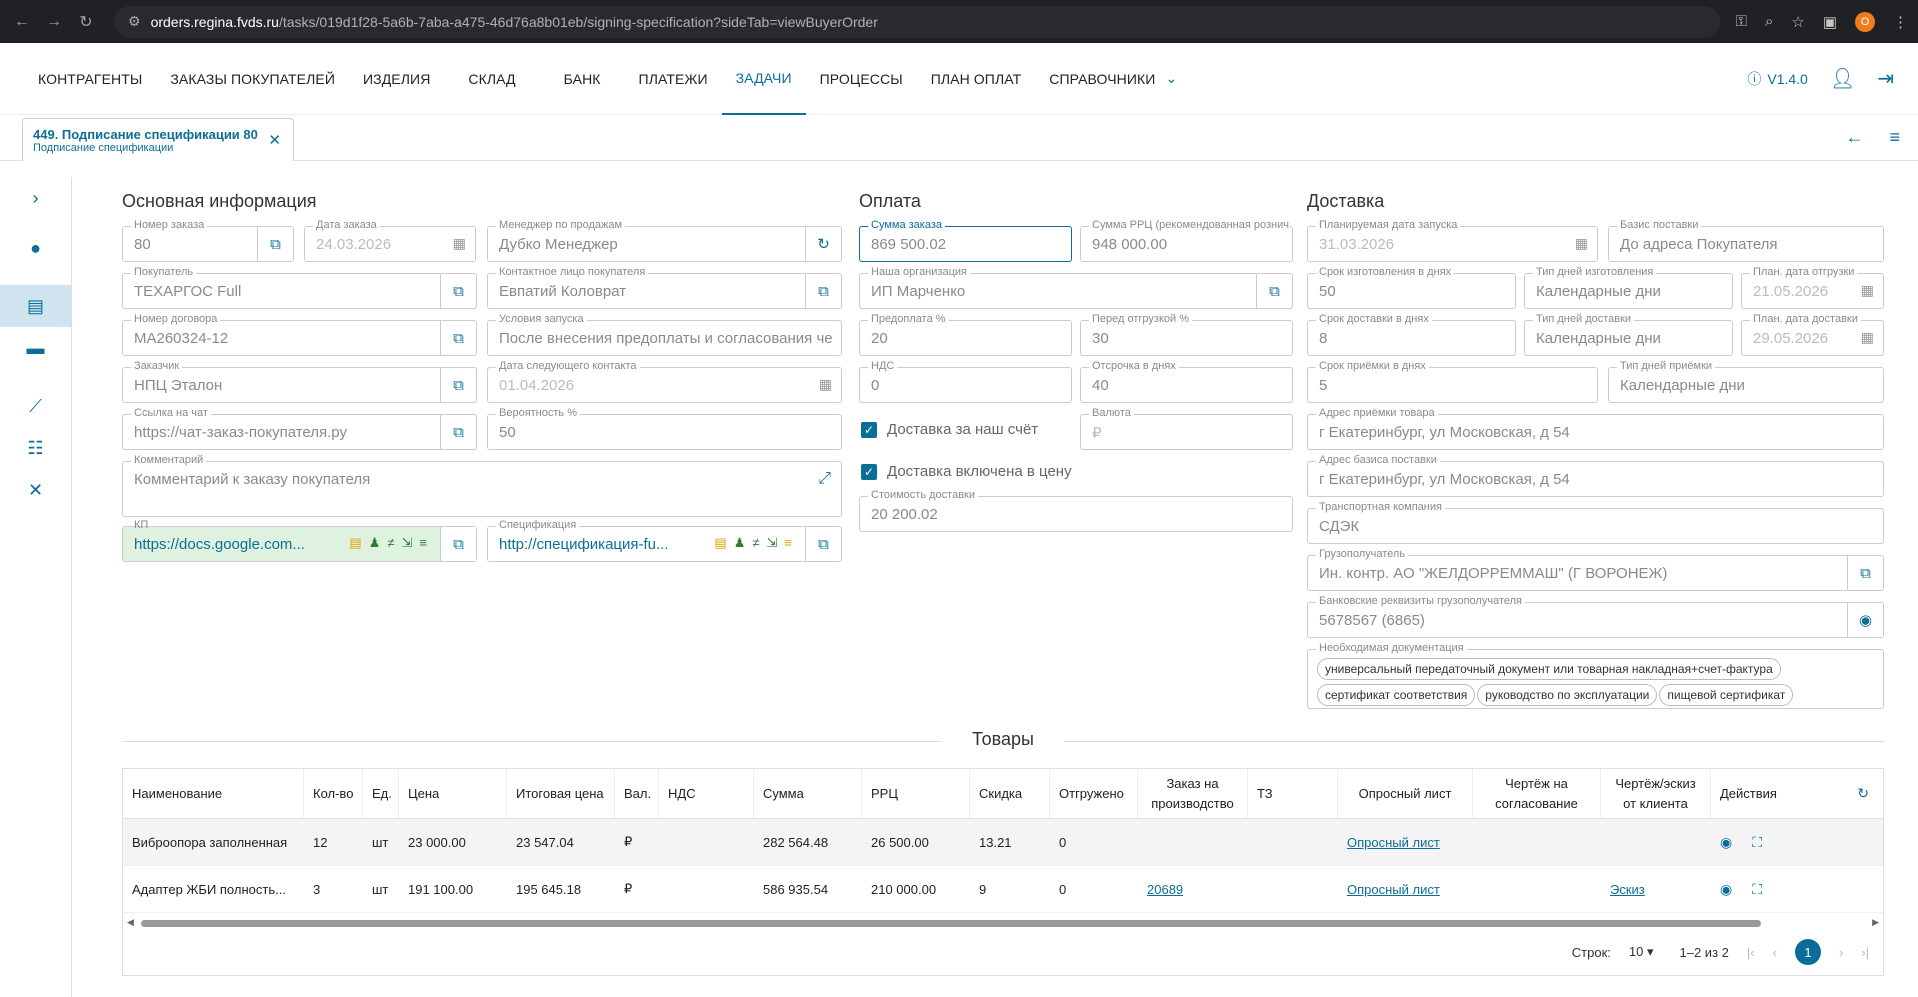 The height and width of the screenshot is (997, 1918). I want to click on col-header: Отгружено, so click(1094, 793).